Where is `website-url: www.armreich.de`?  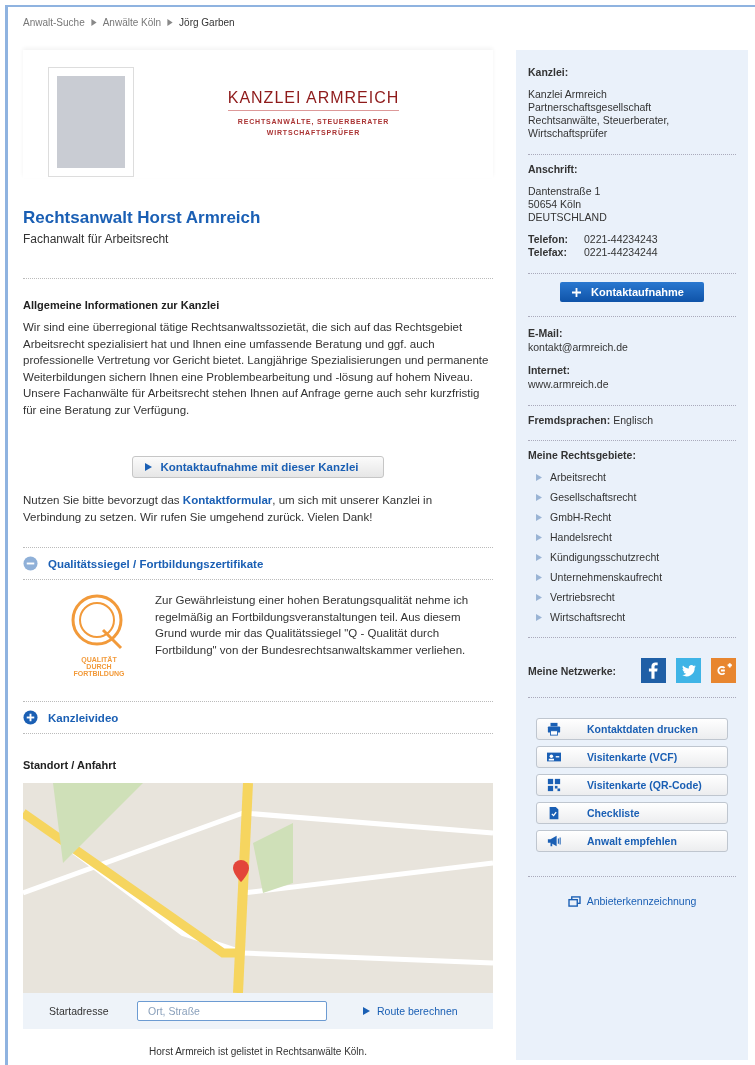
website-url: www.armreich.de is located at coordinates (632, 384).